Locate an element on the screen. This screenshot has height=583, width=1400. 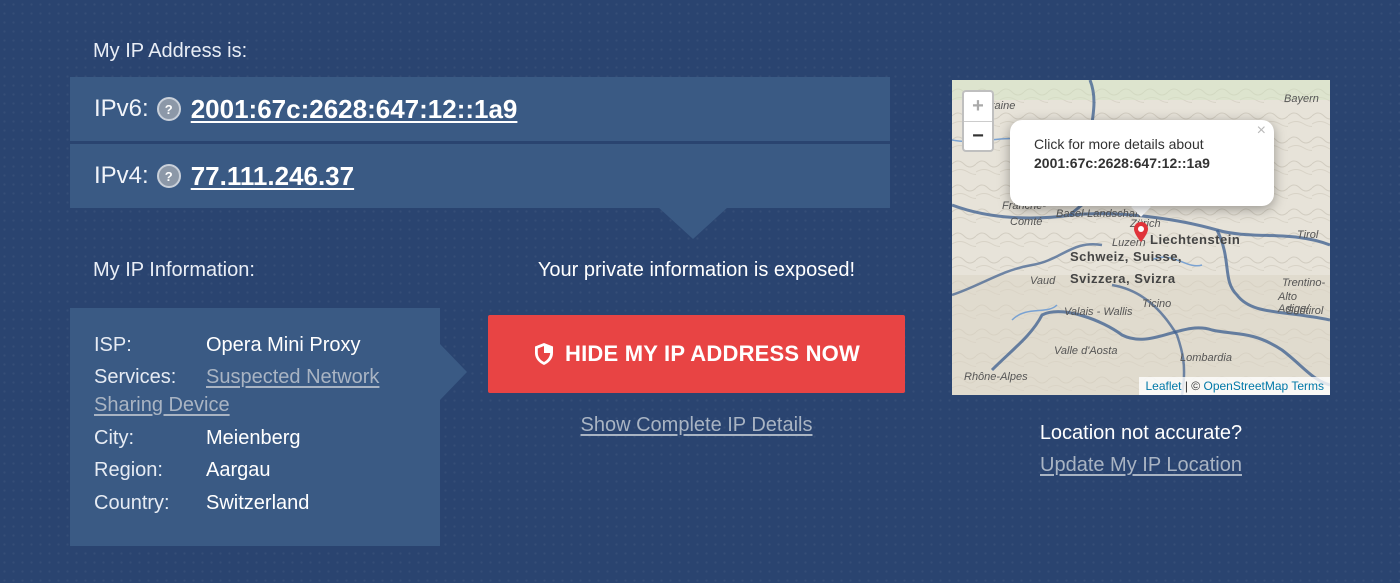
zoom-control: + − is located at coordinates (978, 121).